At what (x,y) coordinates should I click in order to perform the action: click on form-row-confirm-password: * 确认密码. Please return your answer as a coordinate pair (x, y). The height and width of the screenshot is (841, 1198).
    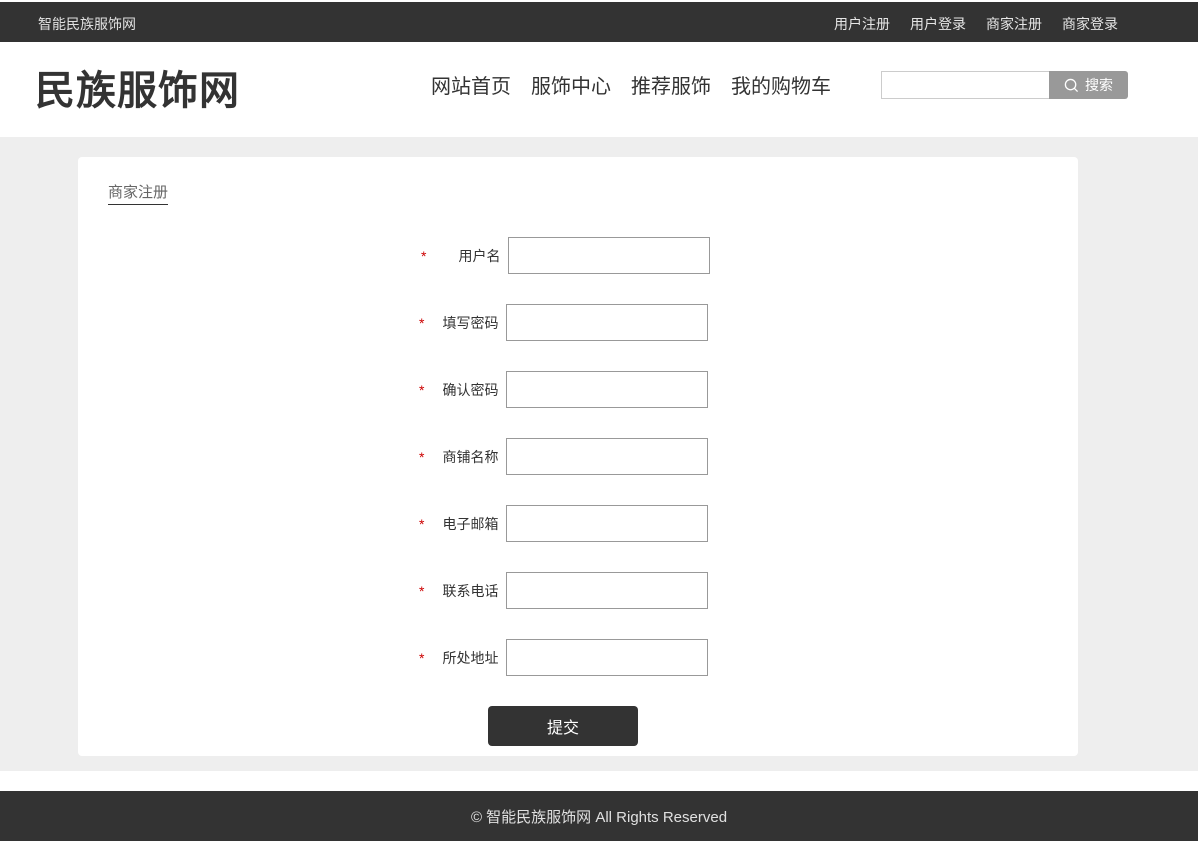
    Looking at the image, I should click on (564, 389).